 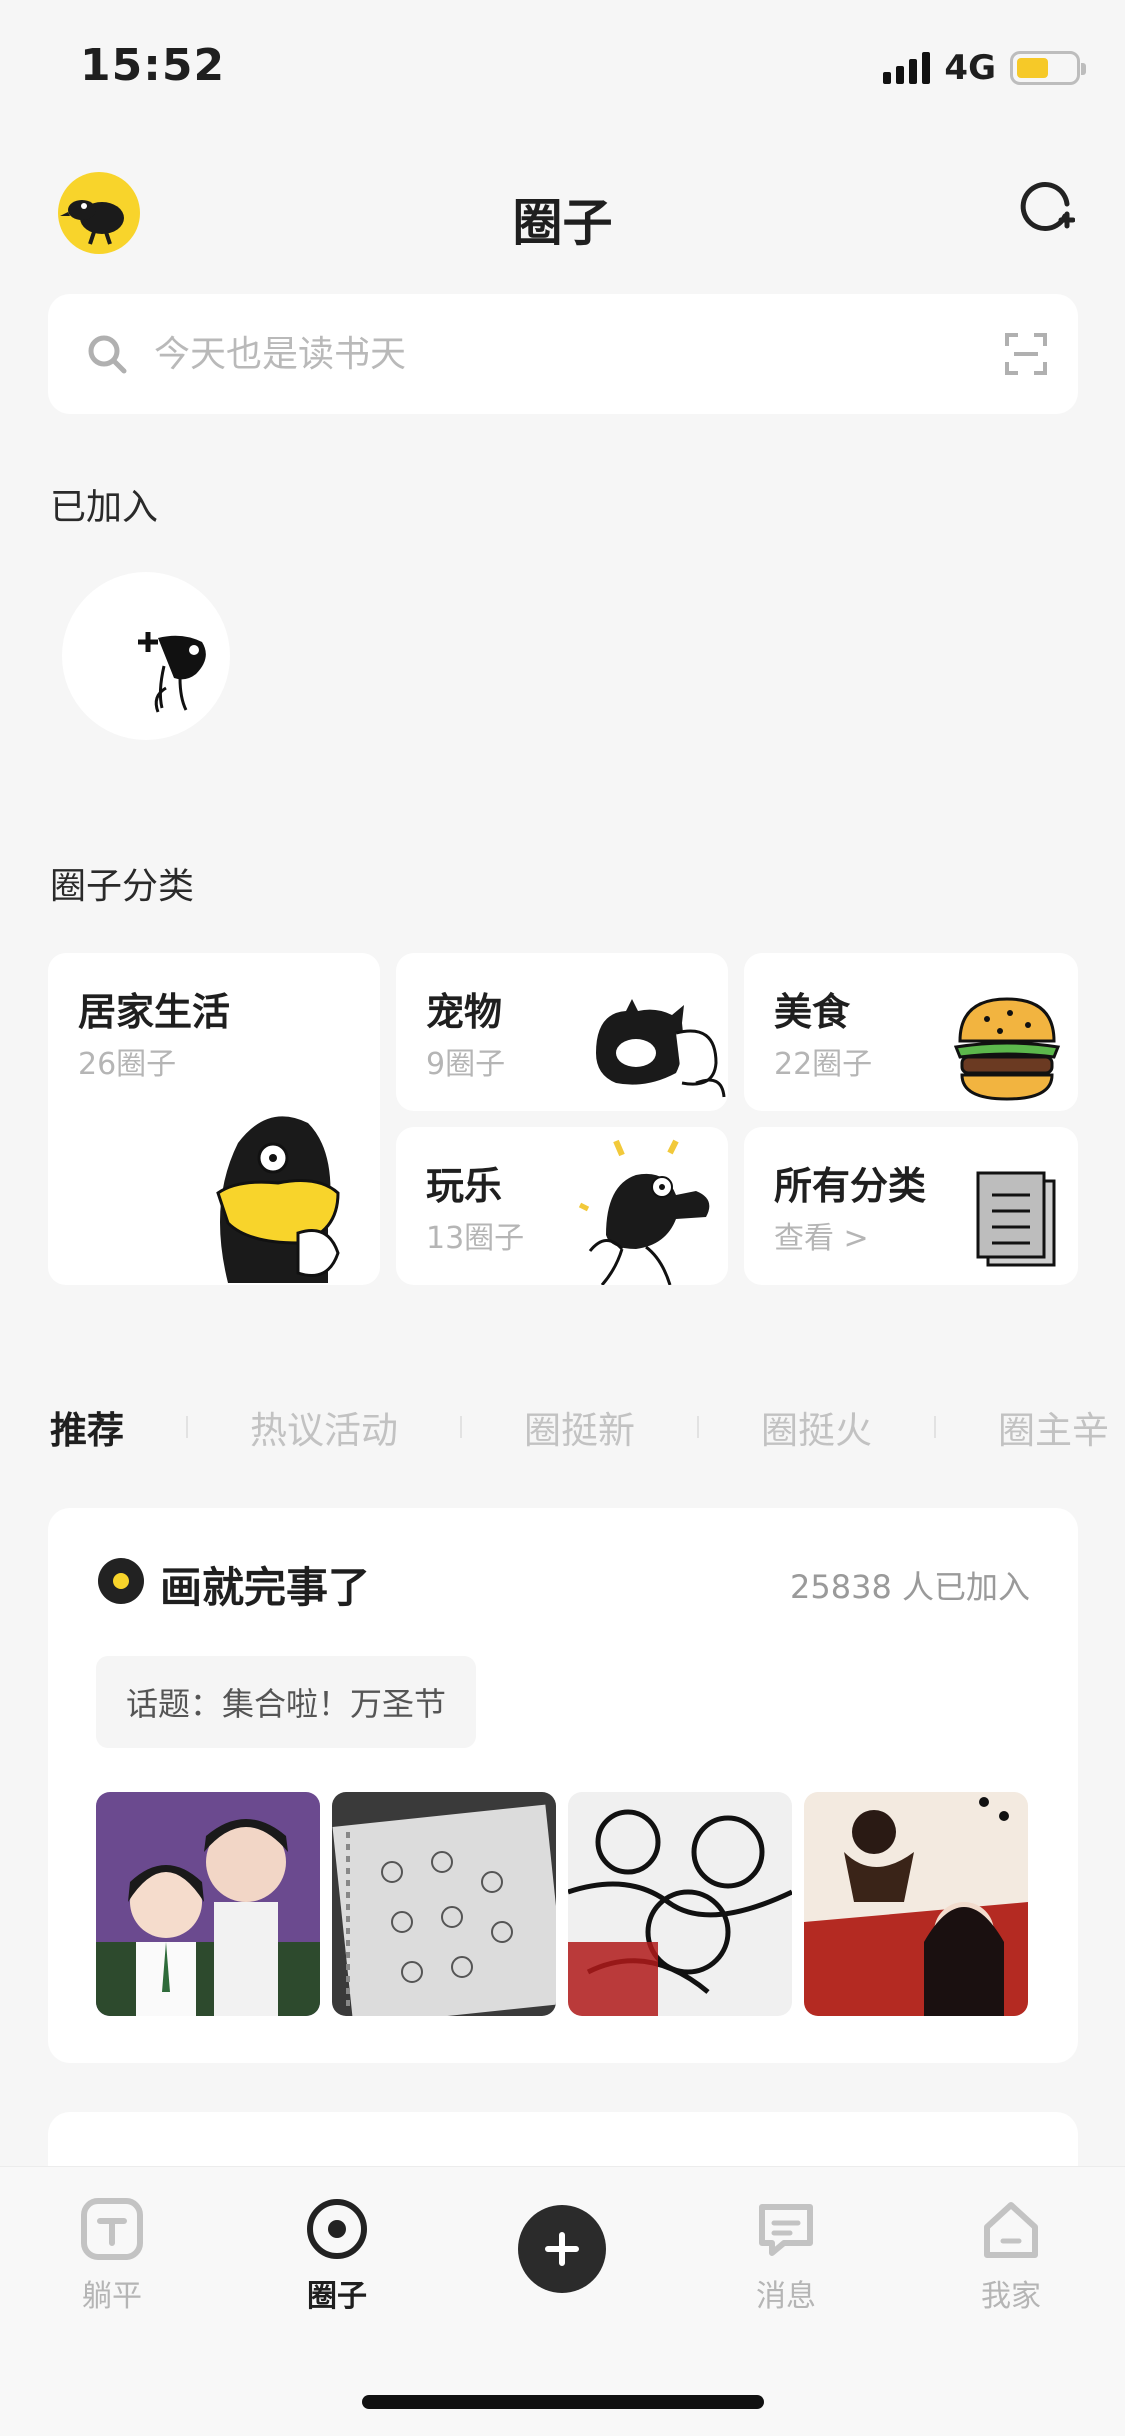 I want to click on burger-icon, so click(x=1007, y=1049).